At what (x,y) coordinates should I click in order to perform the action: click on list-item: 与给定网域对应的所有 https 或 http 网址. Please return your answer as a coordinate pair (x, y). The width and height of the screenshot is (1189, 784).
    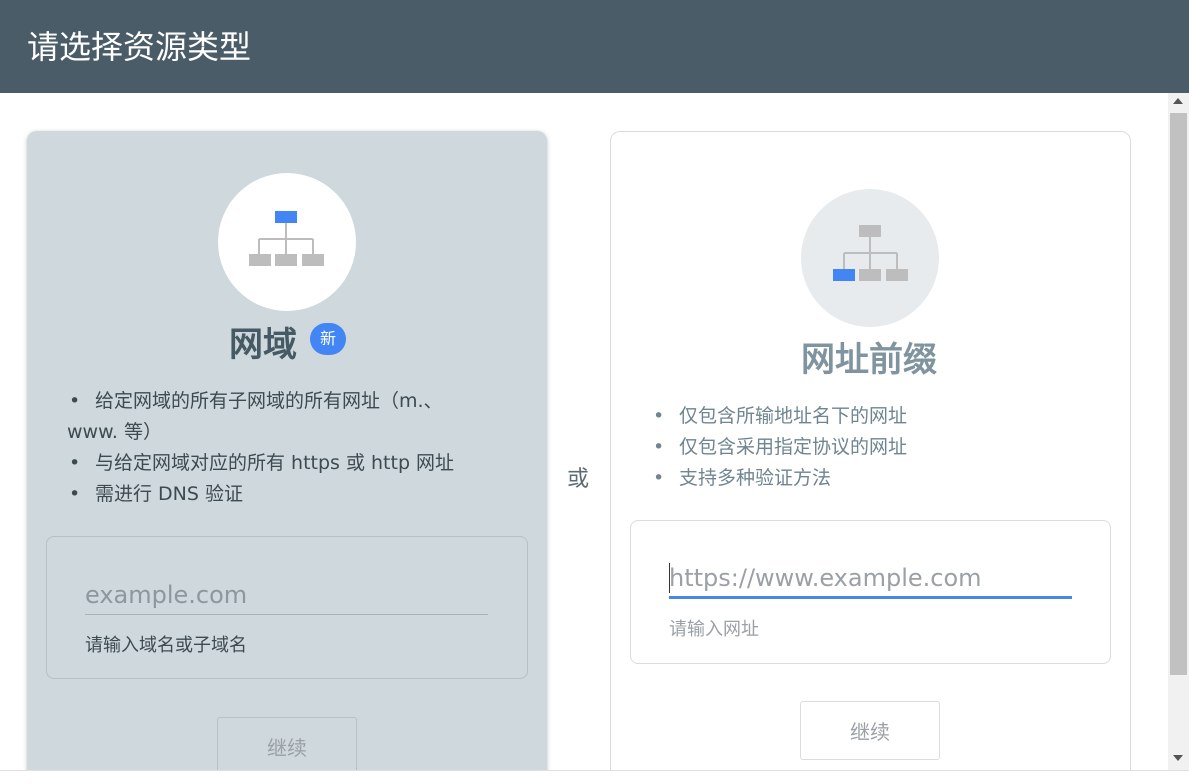
    Looking at the image, I should click on (277, 463).